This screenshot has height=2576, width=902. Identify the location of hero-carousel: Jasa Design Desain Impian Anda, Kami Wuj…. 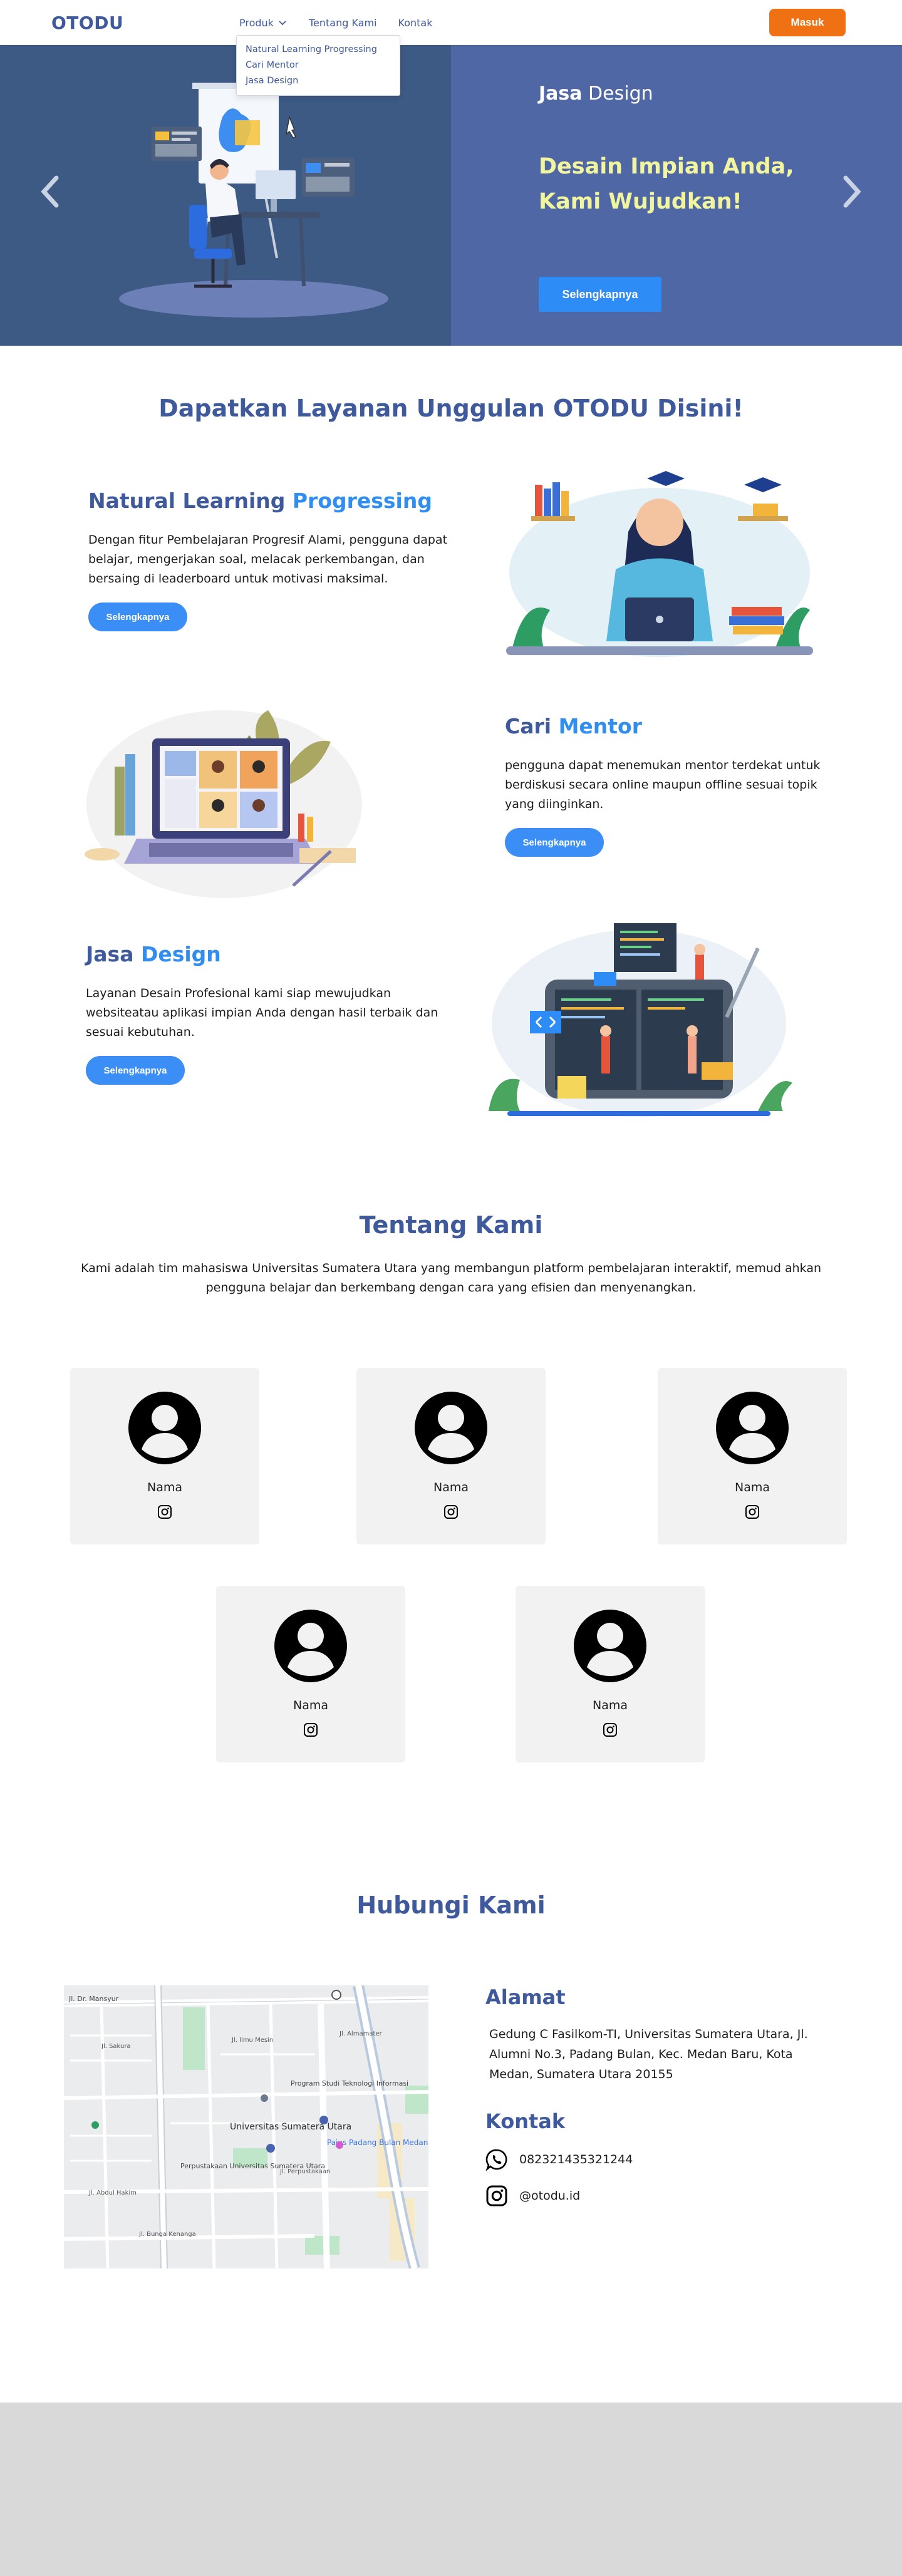
(451, 195).